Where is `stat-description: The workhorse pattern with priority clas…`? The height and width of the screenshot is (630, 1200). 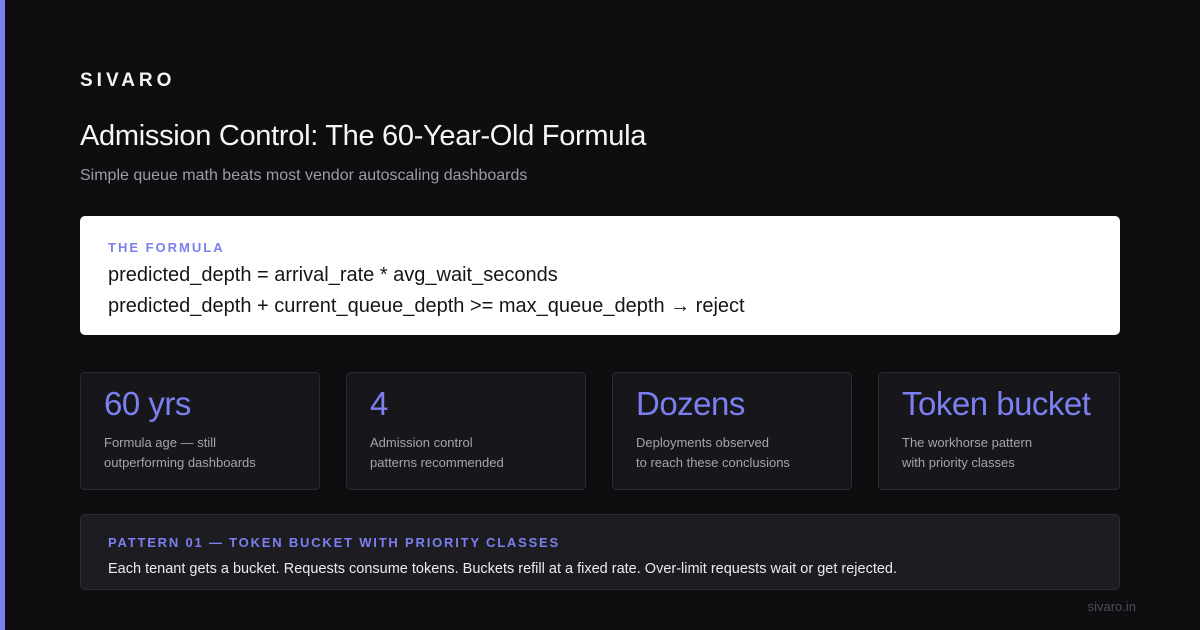
stat-description: The workhorse pattern with priority clas… is located at coordinates (997, 453).